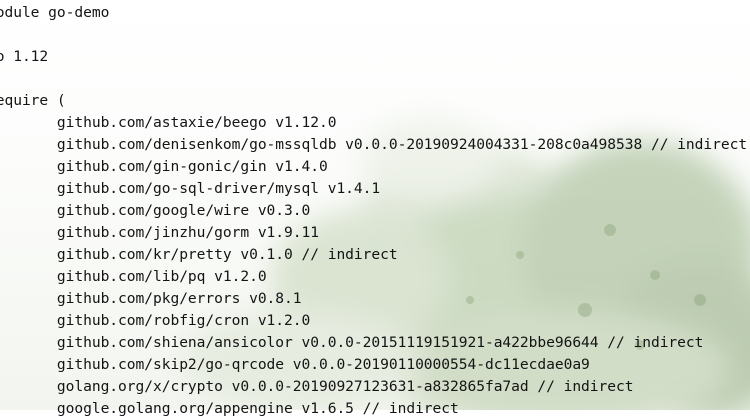  I want to click on code-line: github.com/robfig/cron v1.2.0, so click(183, 320).